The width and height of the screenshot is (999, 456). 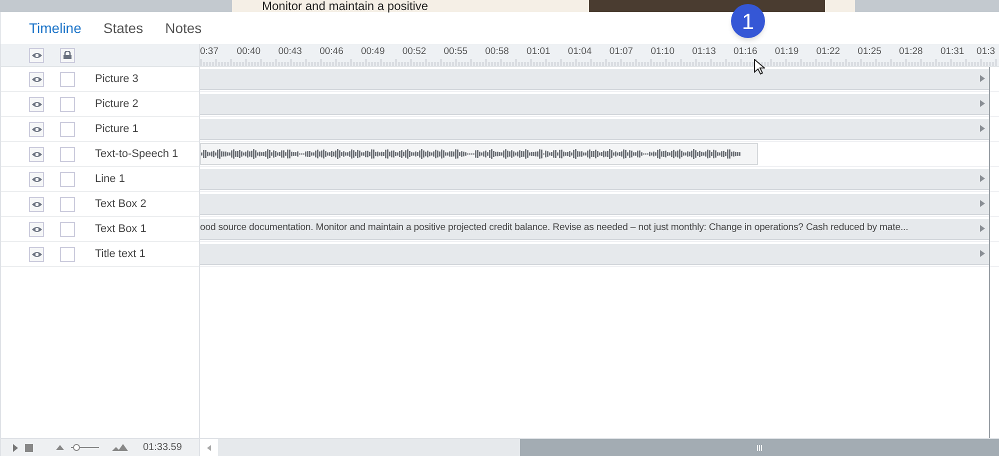 What do you see at coordinates (136, 154) in the screenshot?
I see `layer-name: Text-to-Speech 1` at bounding box center [136, 154].